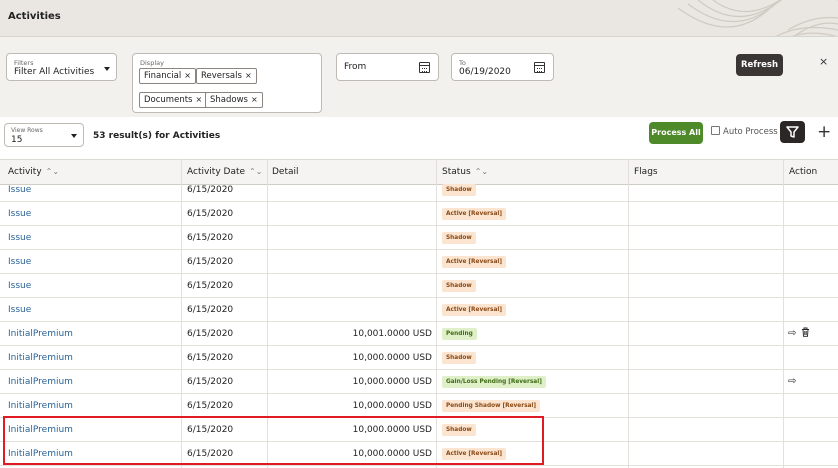 Image resolution: width=838 pixels, height=468 pixels. Describe the element at coordinates (224, 172) in the screenshot. I see `column-header-activity-date: Activity Date ⌃⌄` at that location.